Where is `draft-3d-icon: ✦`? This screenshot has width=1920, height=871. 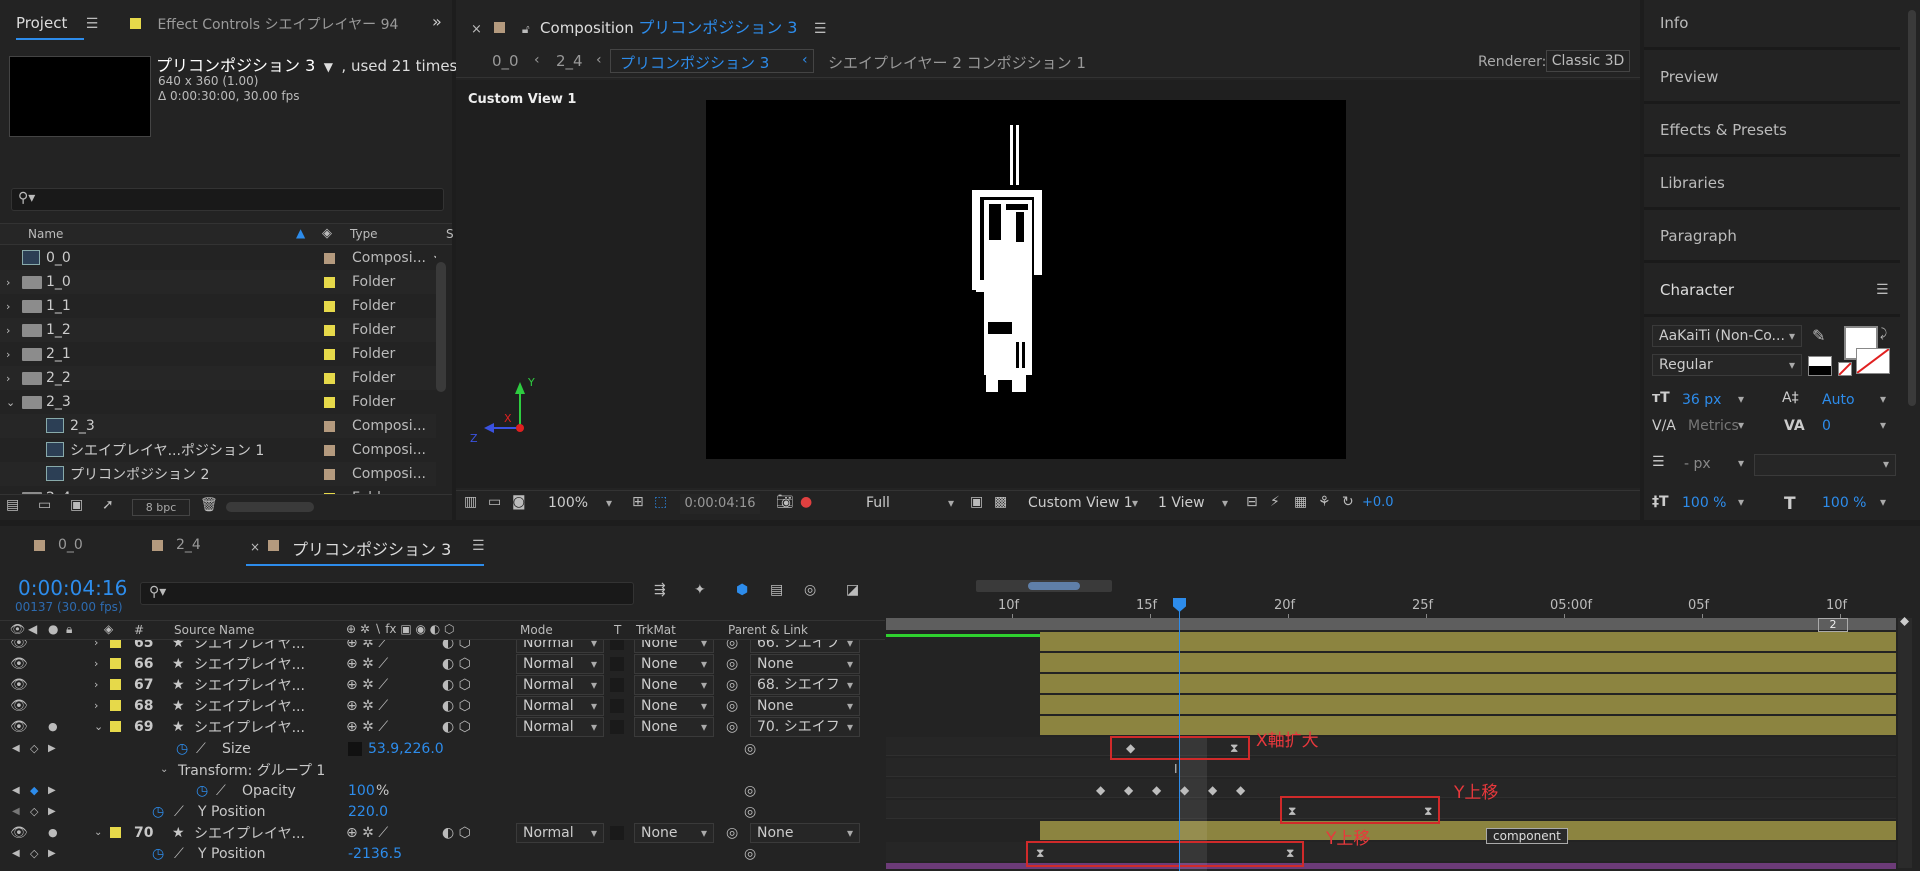 draft-3d-icon: ✦ is located at coordinates (700, 590).